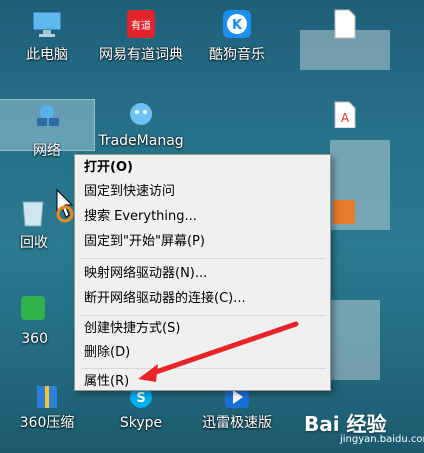 This screenshot has height=453, width=424. I want to click on baidu-watermark: Bai 经验 jingyan.baidu.com, so click(362, 428).